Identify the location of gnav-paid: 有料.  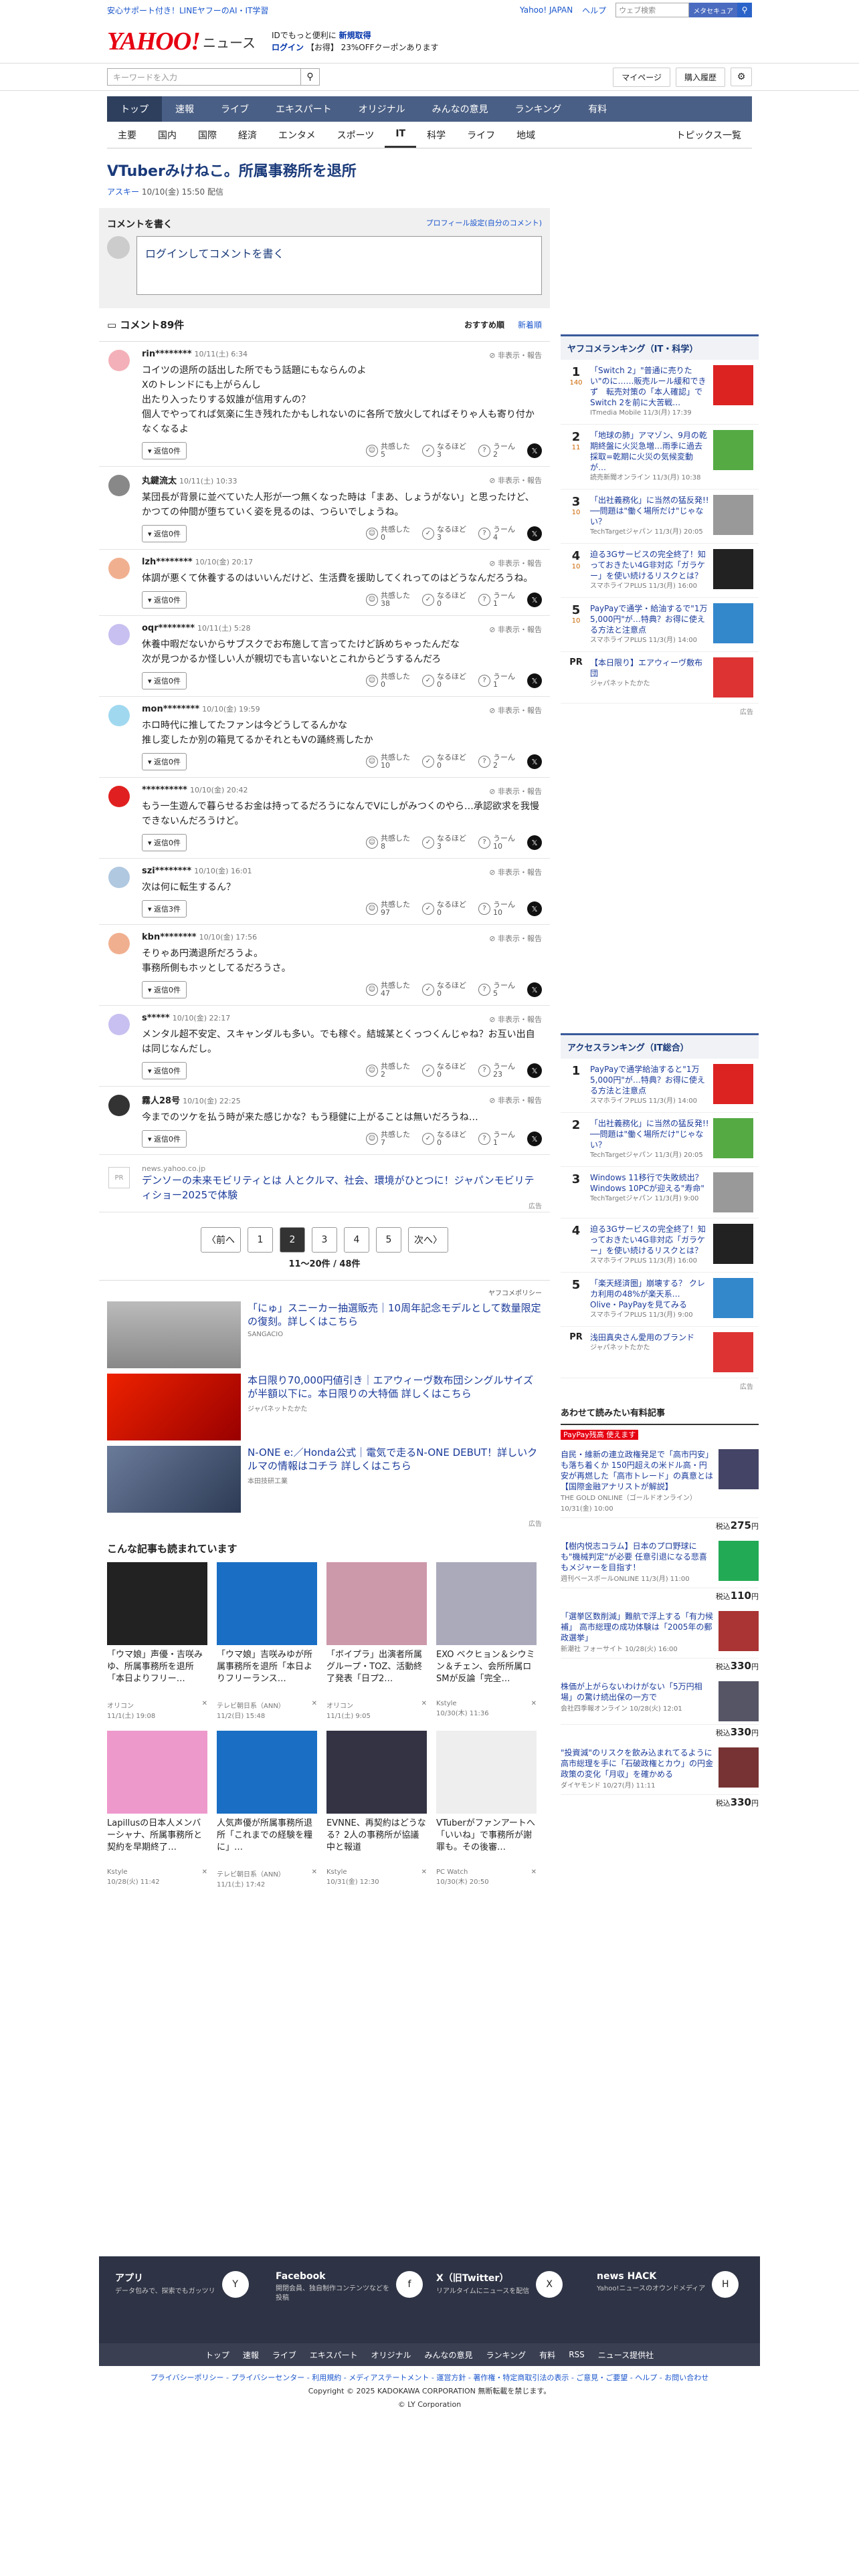
(597, 109).